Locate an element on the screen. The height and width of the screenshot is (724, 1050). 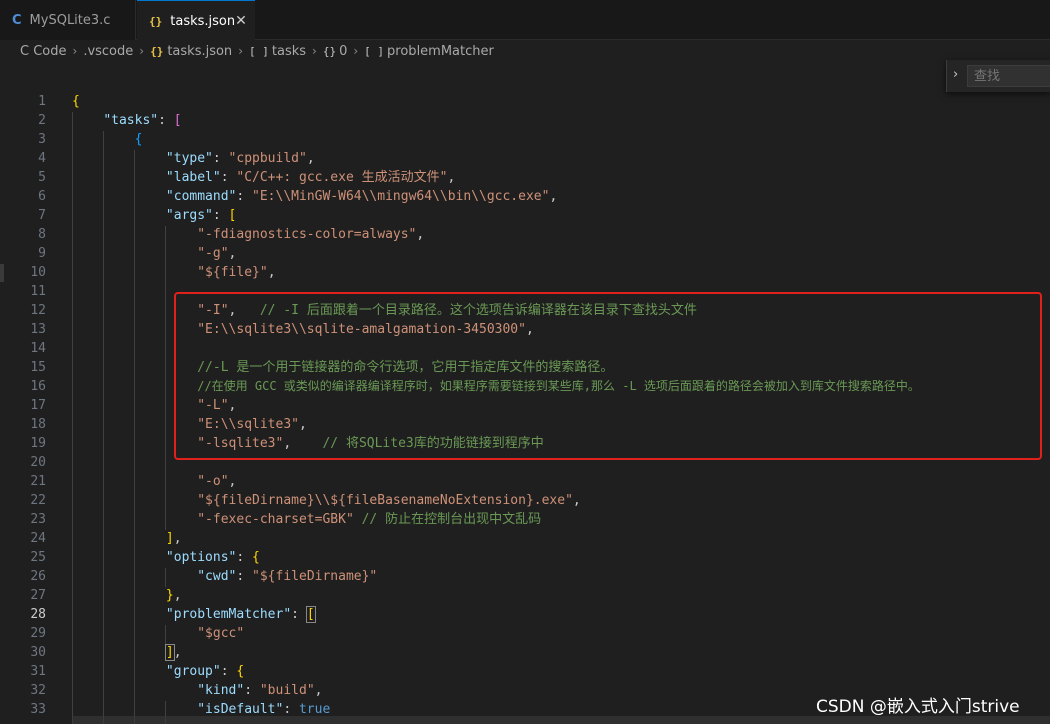
line-number: 9 is located at coordinates (42, 253).